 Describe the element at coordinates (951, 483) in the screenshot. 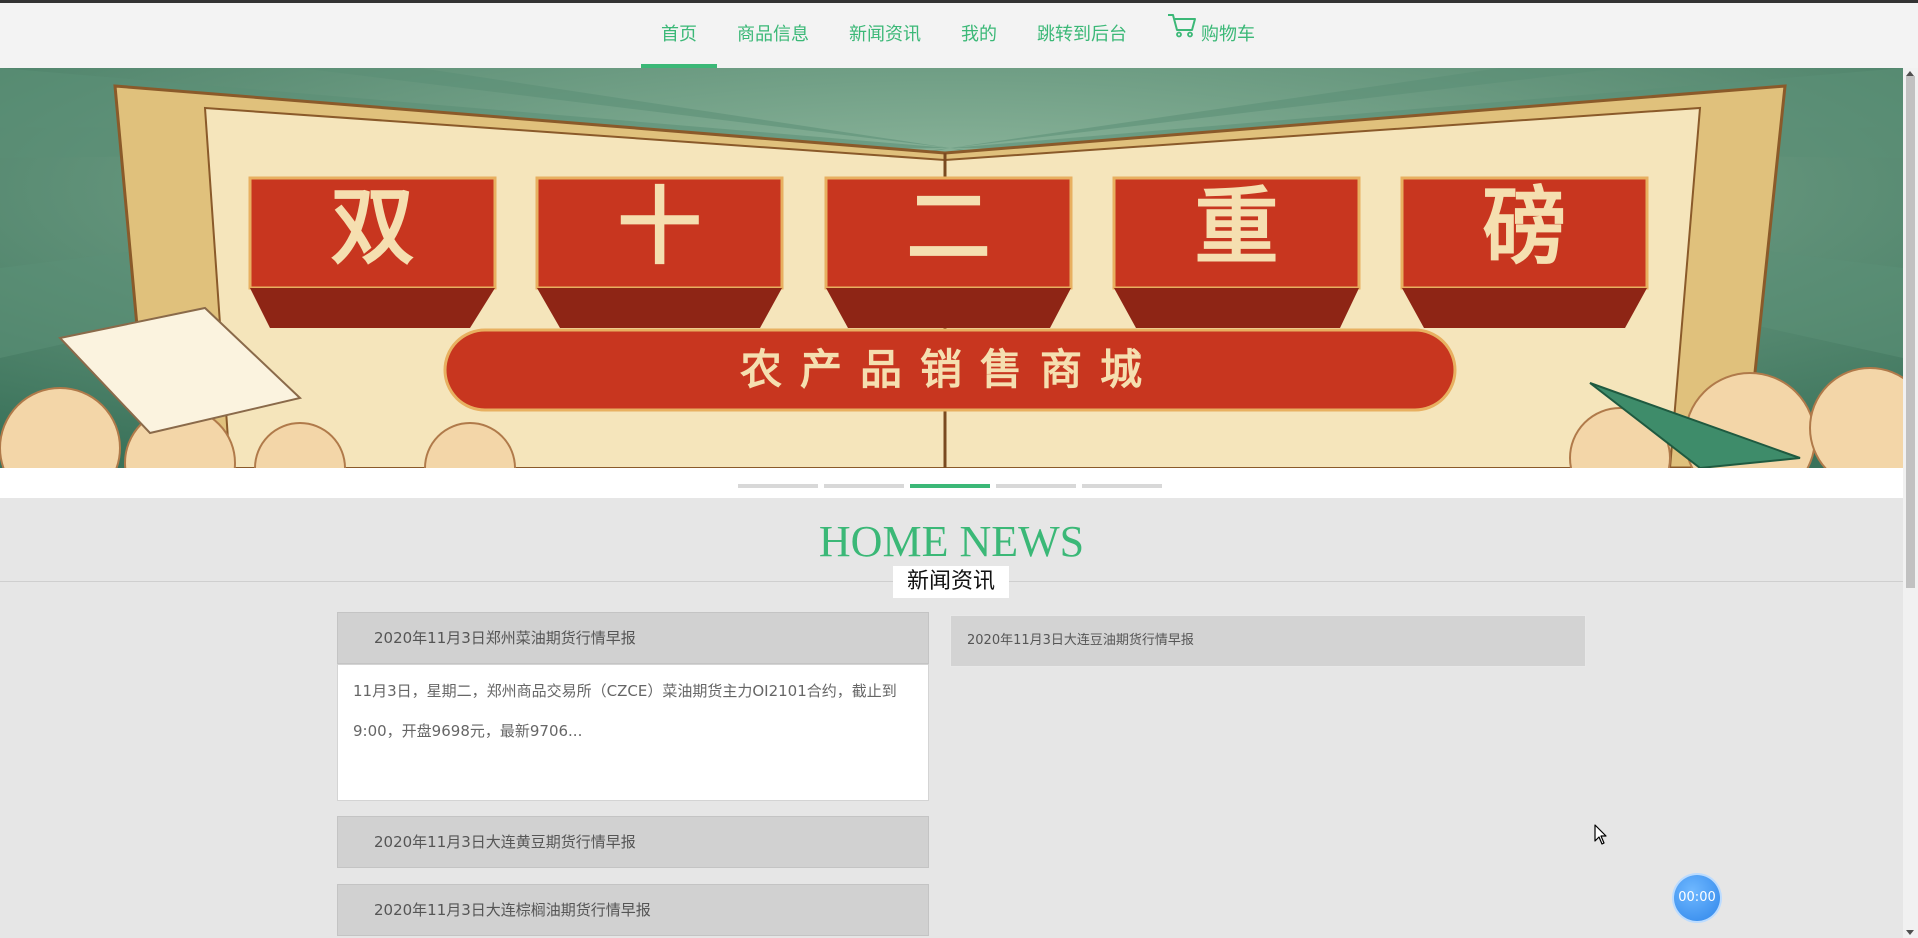

I see `carousel-indicator` at that location.